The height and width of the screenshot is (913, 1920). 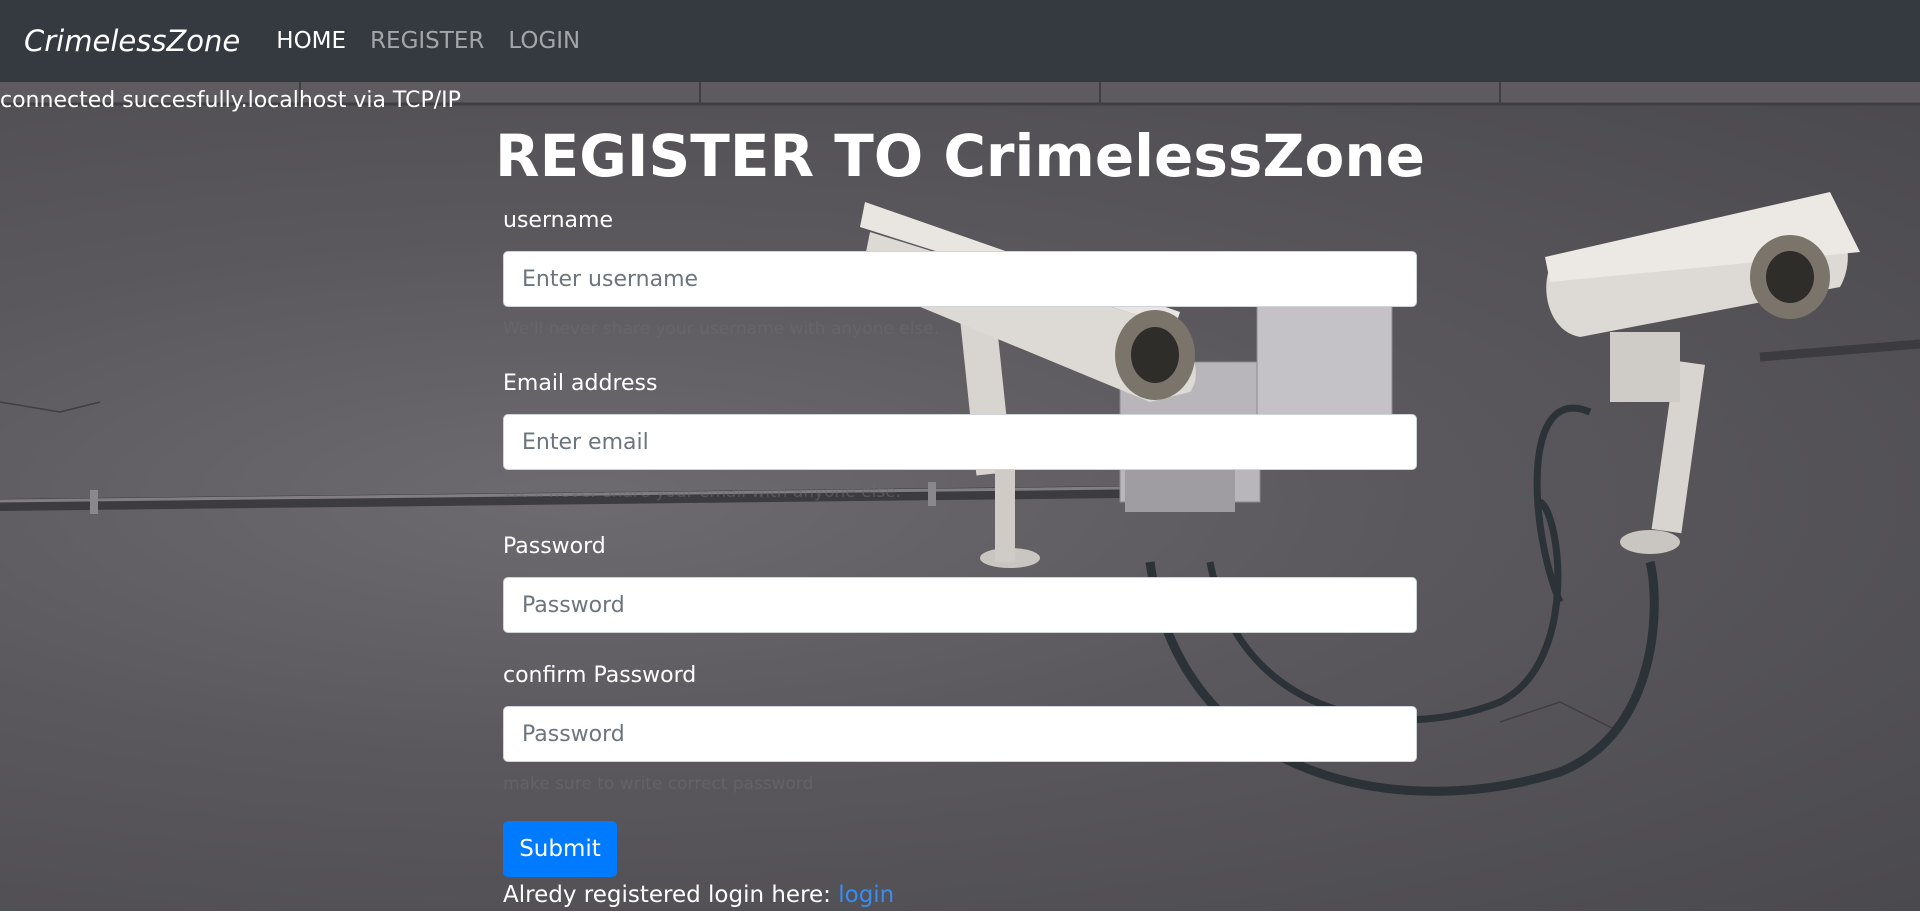 I want to click on login-link: login, so click(x=866, y=895).